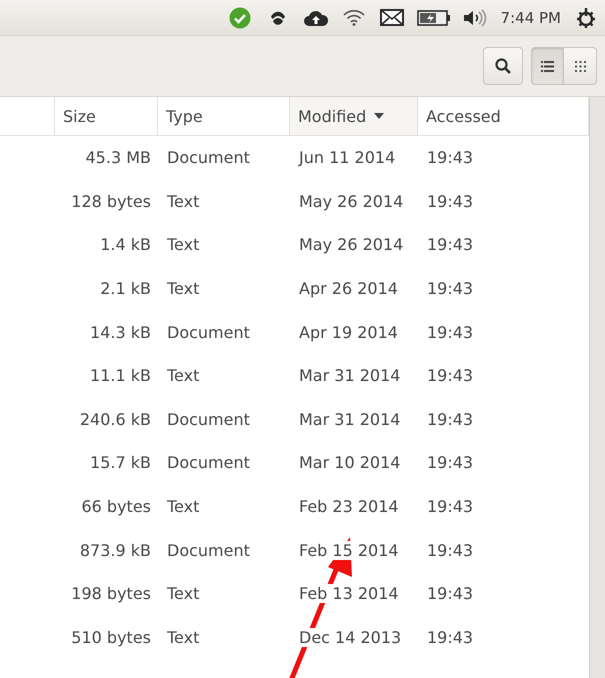 This screenshot has height=678, width=605. What do you see at coordinates (586, 17) in the screenshot?
I see `power-gear-icon` at bounding box center [586, 17].